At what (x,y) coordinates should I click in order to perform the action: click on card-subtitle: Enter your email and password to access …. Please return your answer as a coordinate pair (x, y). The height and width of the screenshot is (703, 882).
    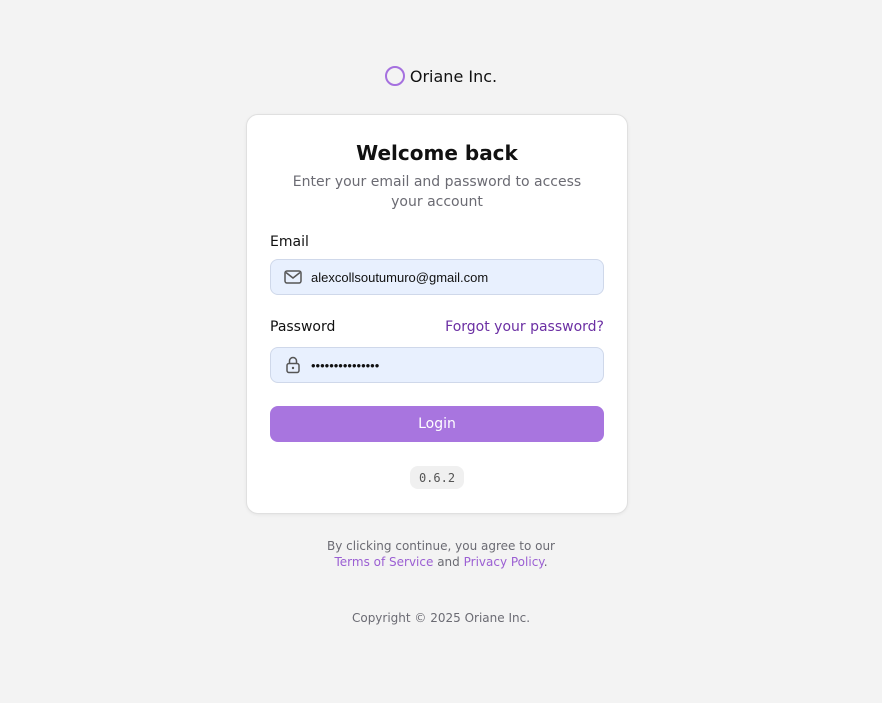
    Looking at the image, I should click on (437, 192).